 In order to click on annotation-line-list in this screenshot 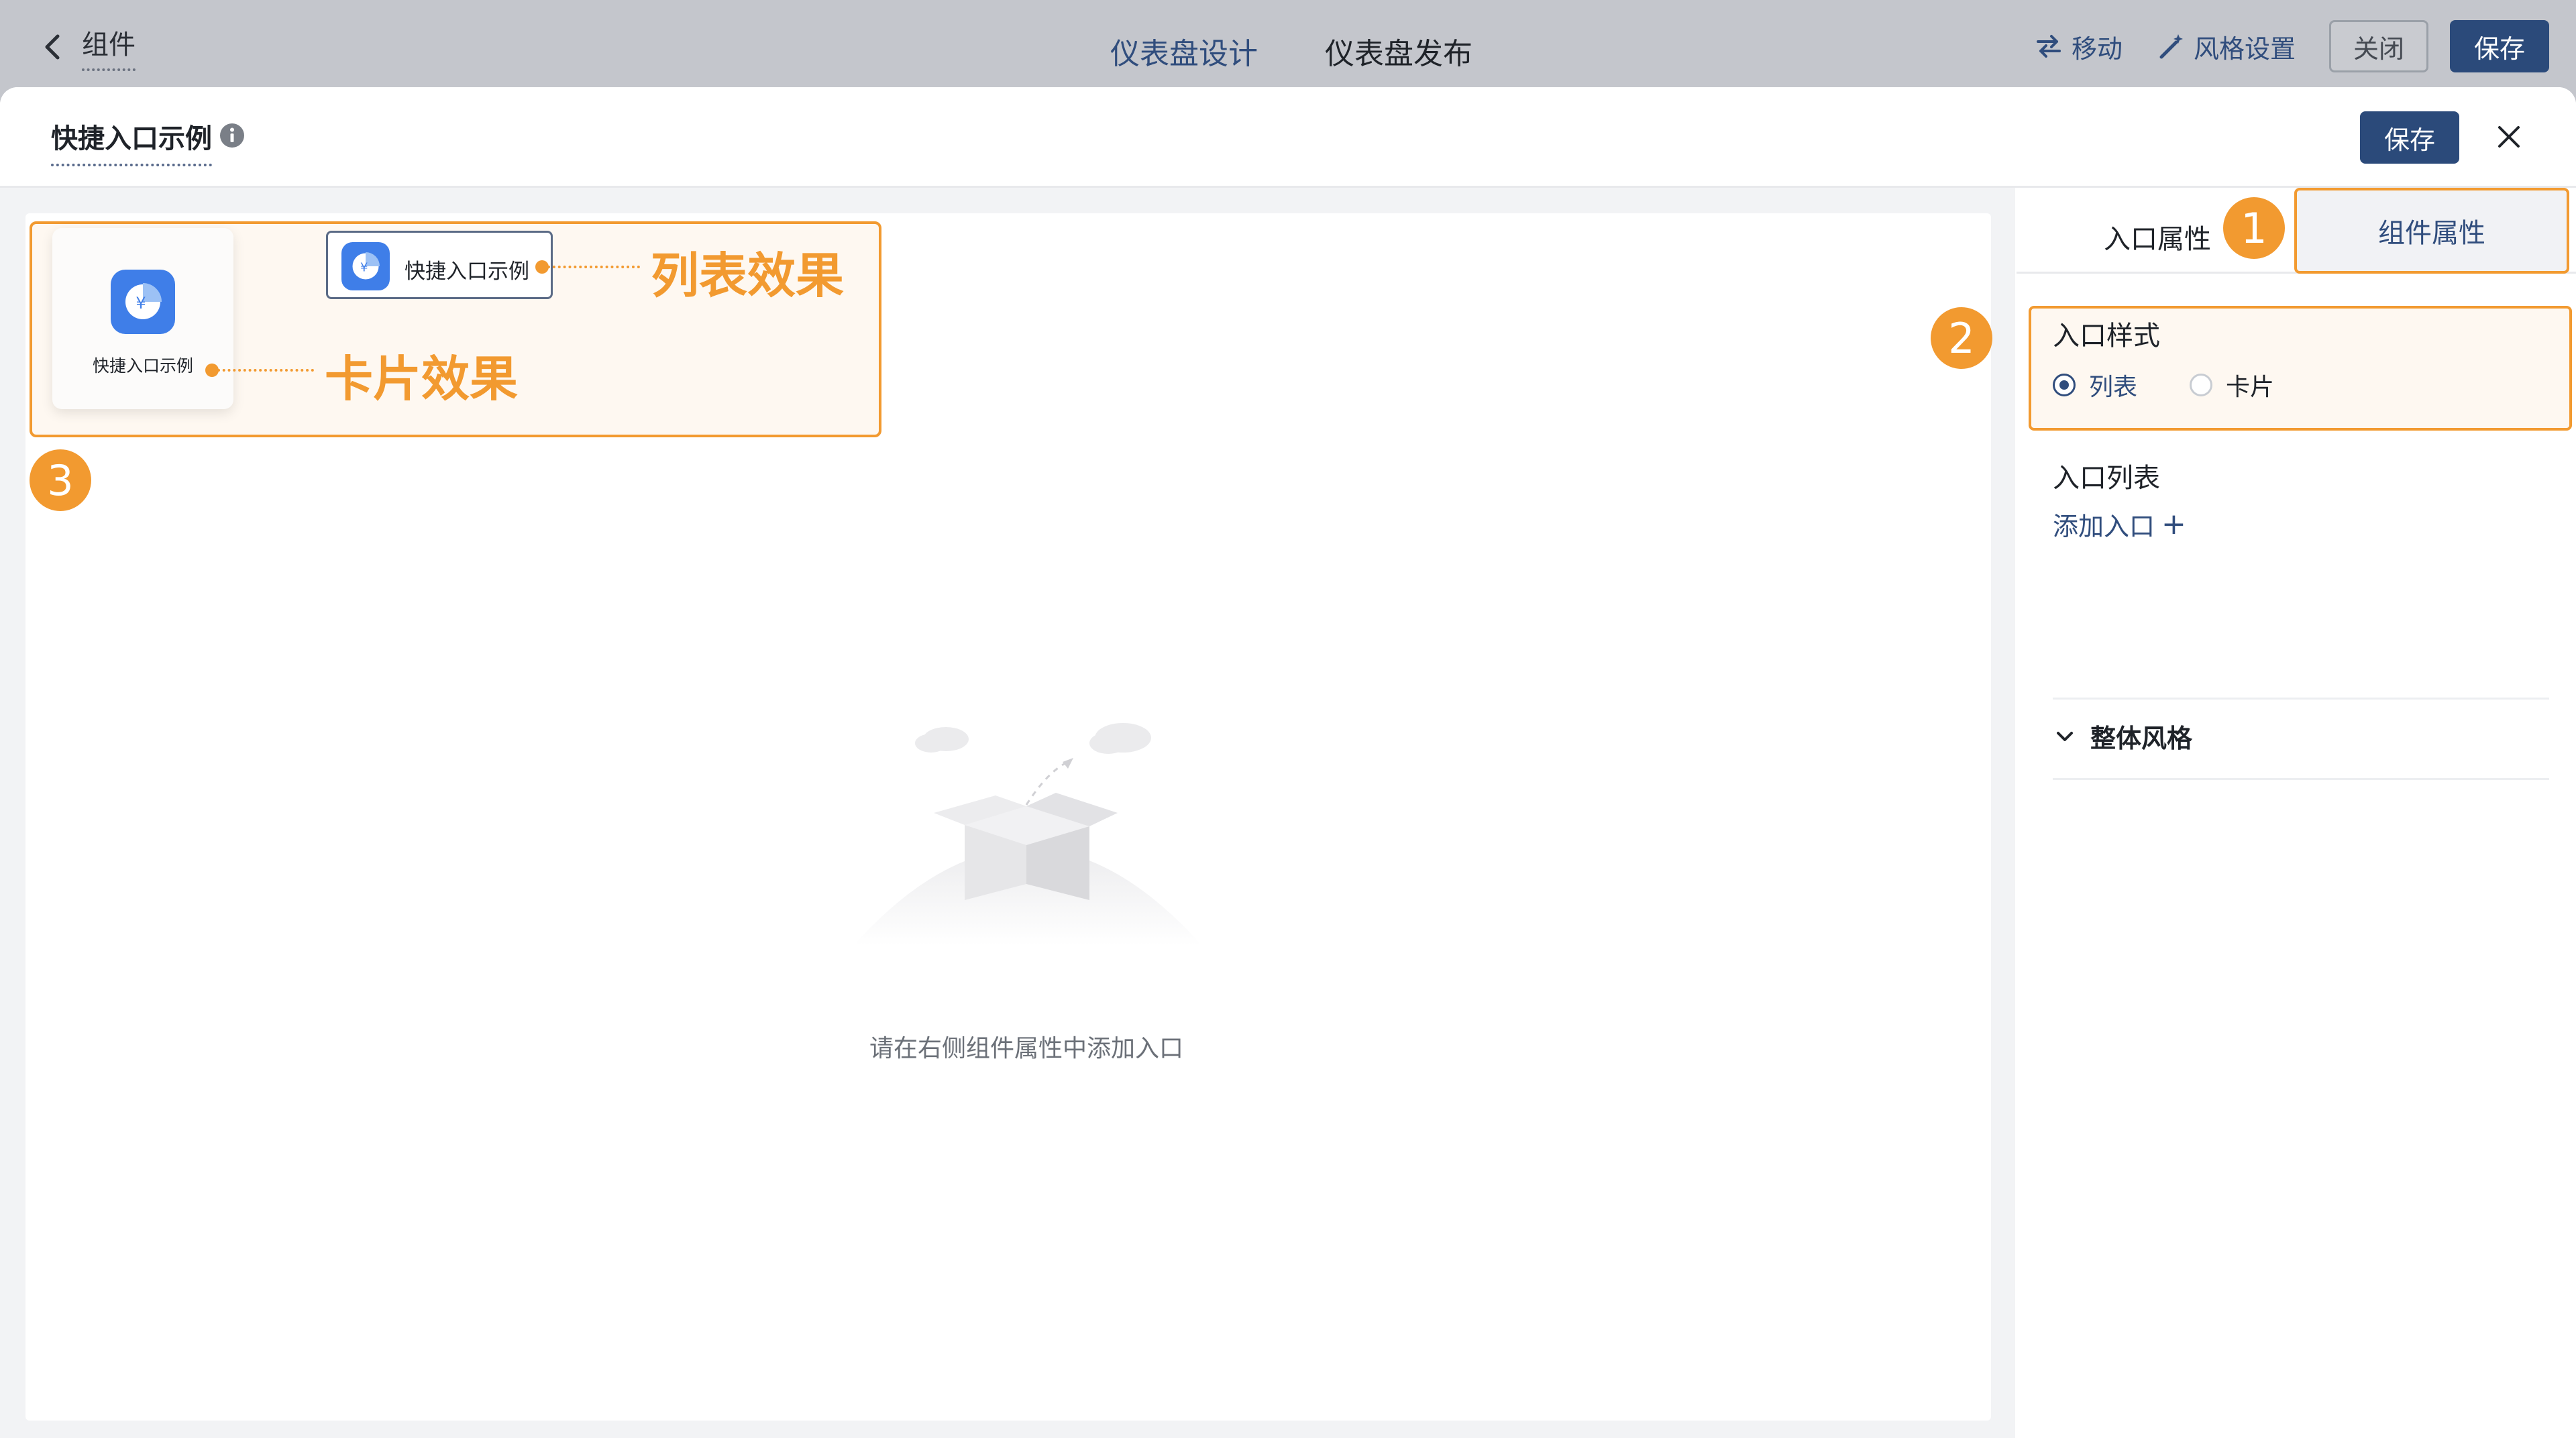, I will do `click(593, 267)`.